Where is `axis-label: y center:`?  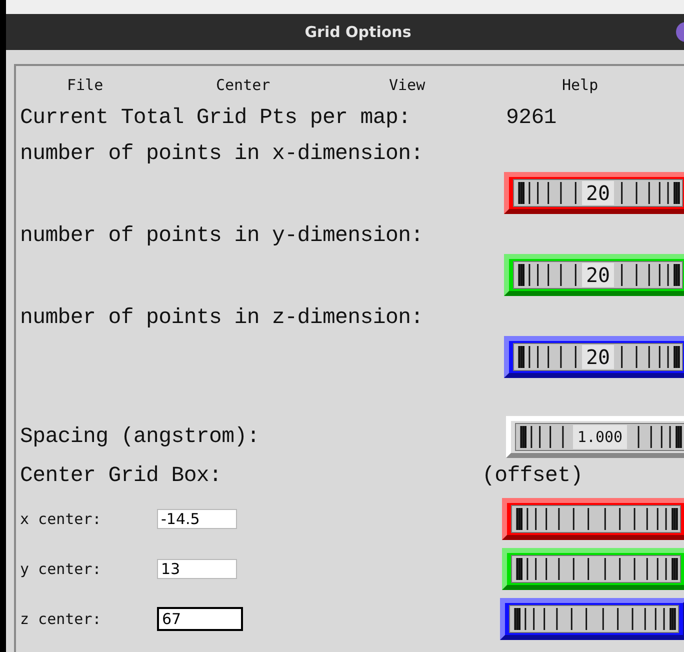 axis-label: y center: is located at coordinates (61, 569).